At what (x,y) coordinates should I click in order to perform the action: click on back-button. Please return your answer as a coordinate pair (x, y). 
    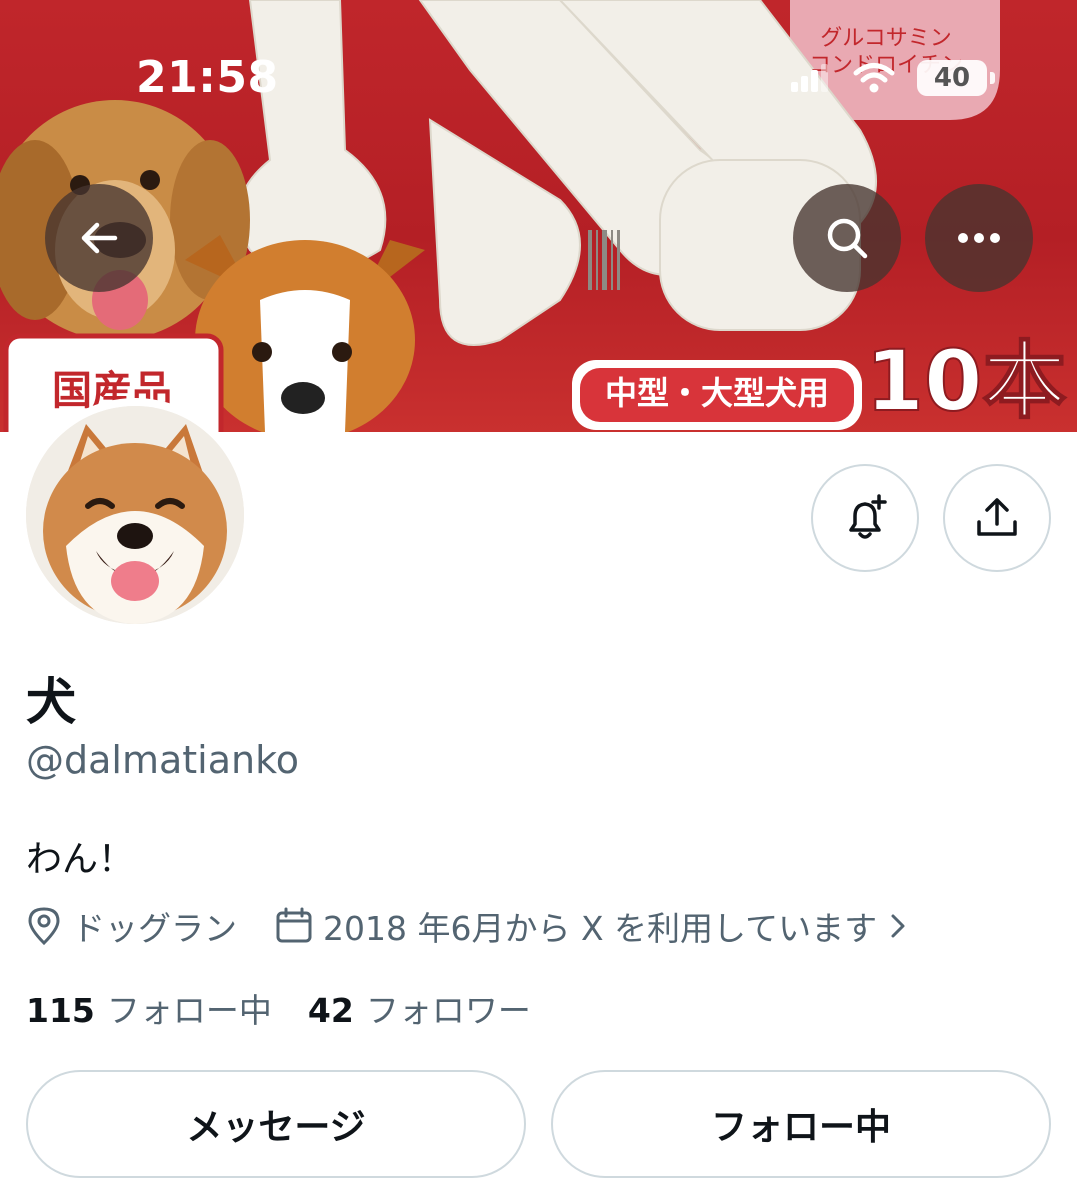
    Looking at the image, I should click on (99, 238).